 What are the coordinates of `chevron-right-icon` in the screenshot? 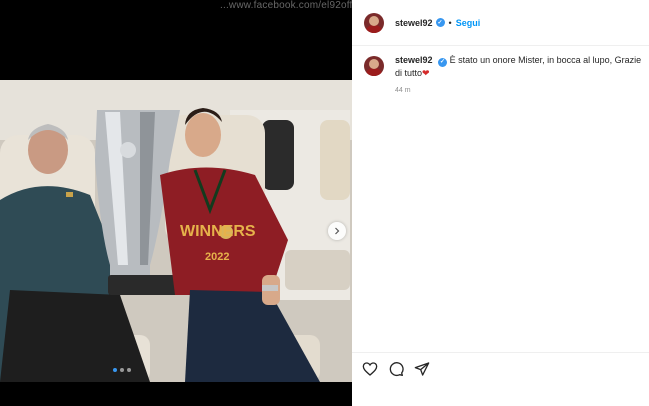 It's located at (337, 231).